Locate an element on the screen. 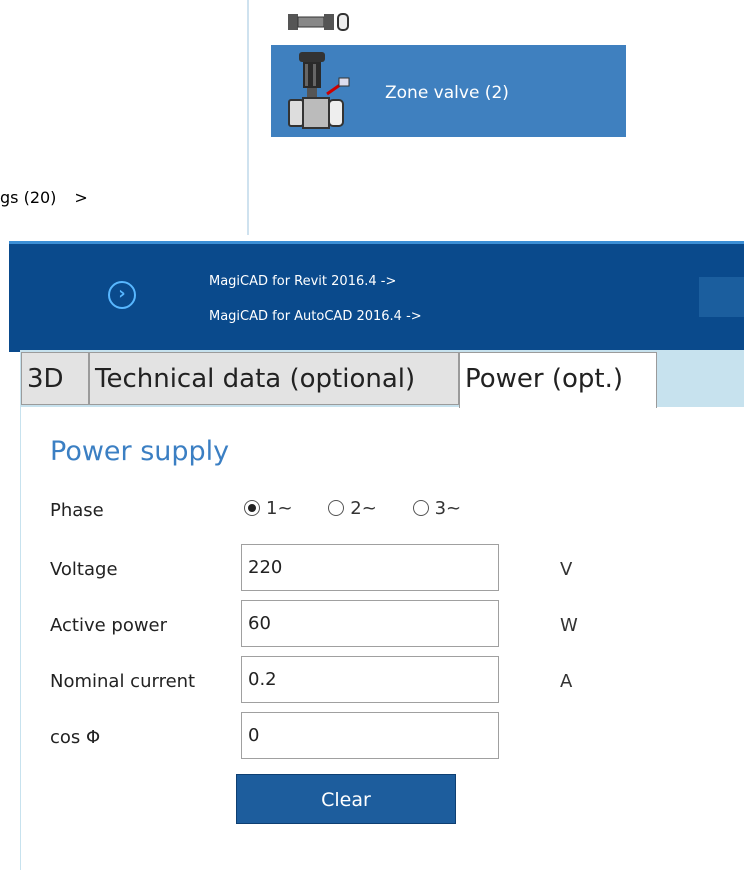 Image resolution: width=744 pixels, height=870 pixels. phase-radio-3: 3~ is located at coordinates (437, 508).